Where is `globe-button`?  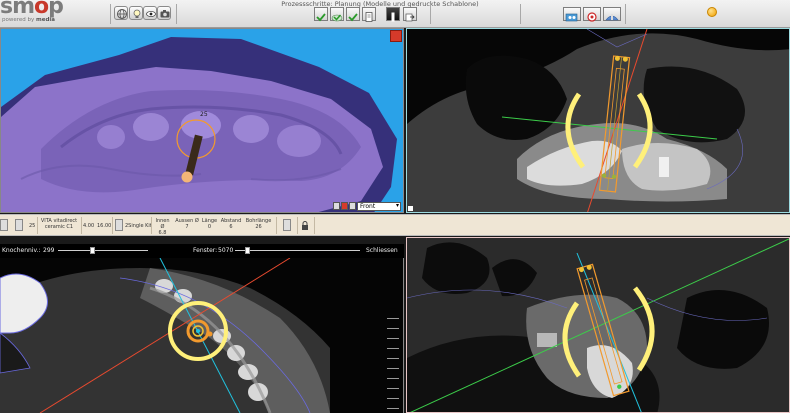
globe-button is located at coordinates (121, 13).